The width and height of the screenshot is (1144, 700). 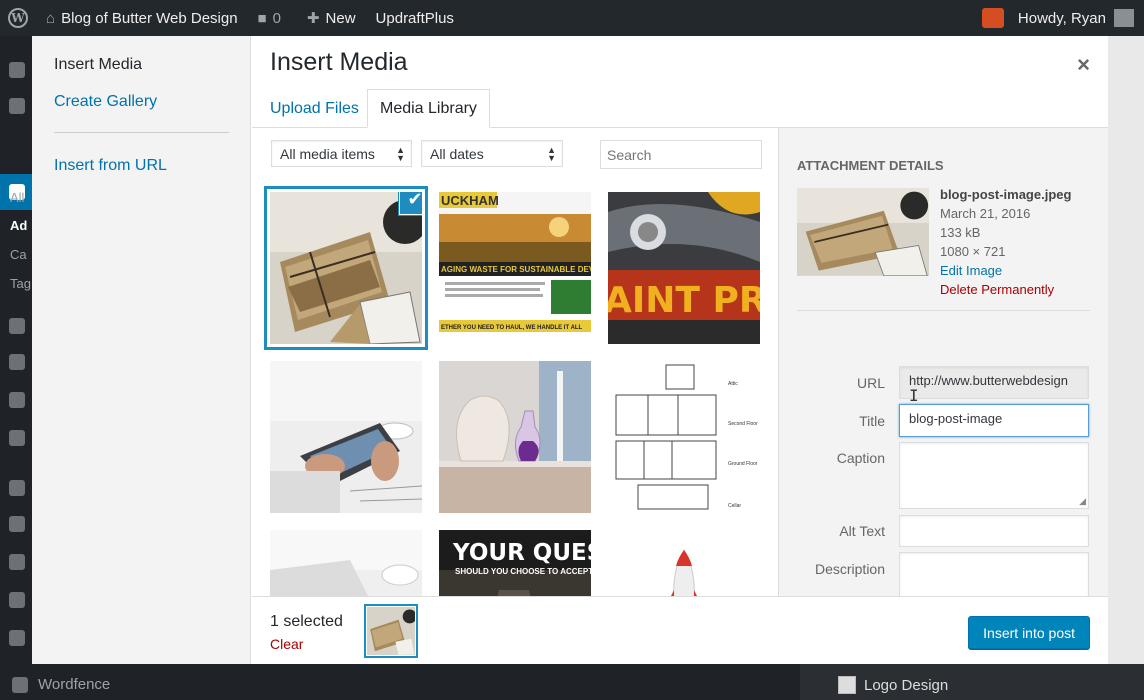 What do you see at coordinates (17, 362) in the screenshot?
I see `pages-icon` at bounding box center [17, 362].